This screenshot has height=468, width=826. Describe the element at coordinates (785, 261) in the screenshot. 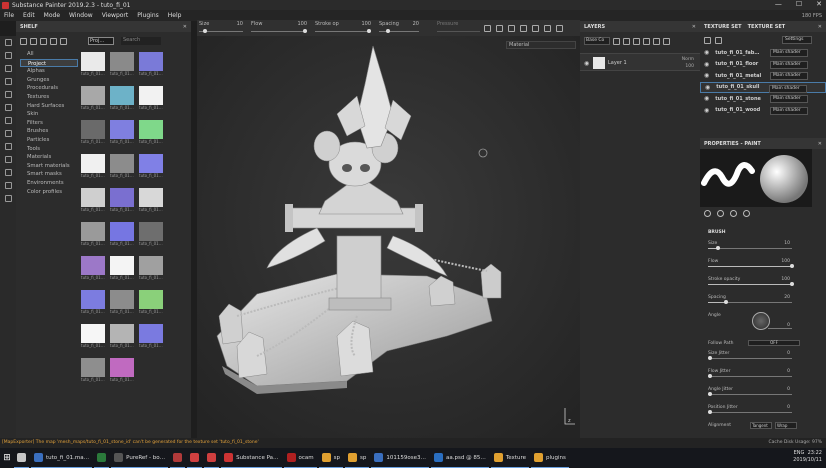

I see `param-value: 100` at that location.